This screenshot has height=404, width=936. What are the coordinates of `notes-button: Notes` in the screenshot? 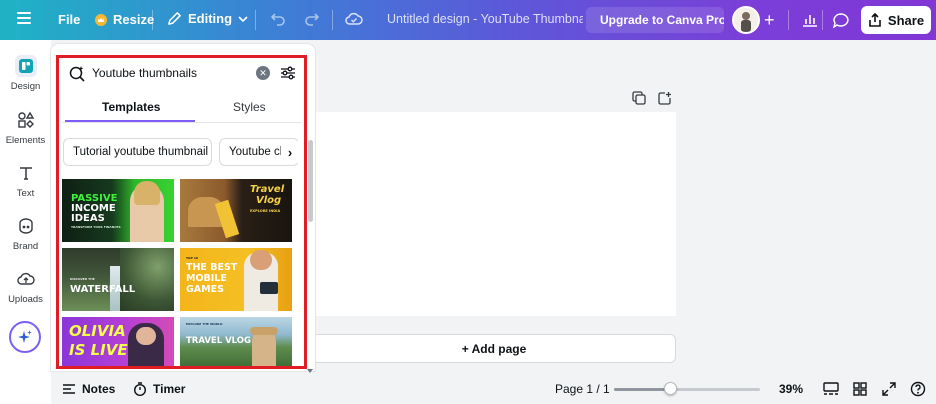 It's located at (88, 389).